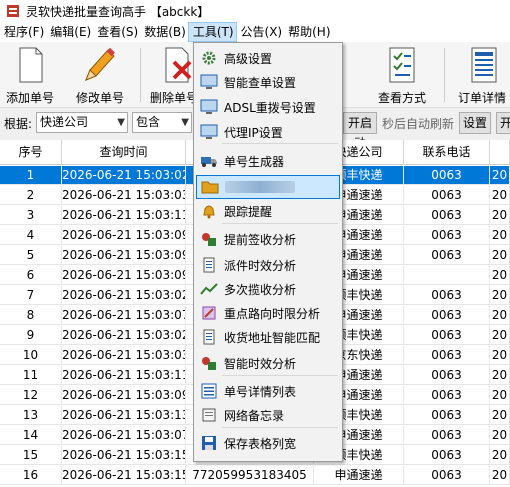  Describe the element at coordinates (124, 152) in the screenshot. I see `column-header-query-time: 查询时间` at that location.